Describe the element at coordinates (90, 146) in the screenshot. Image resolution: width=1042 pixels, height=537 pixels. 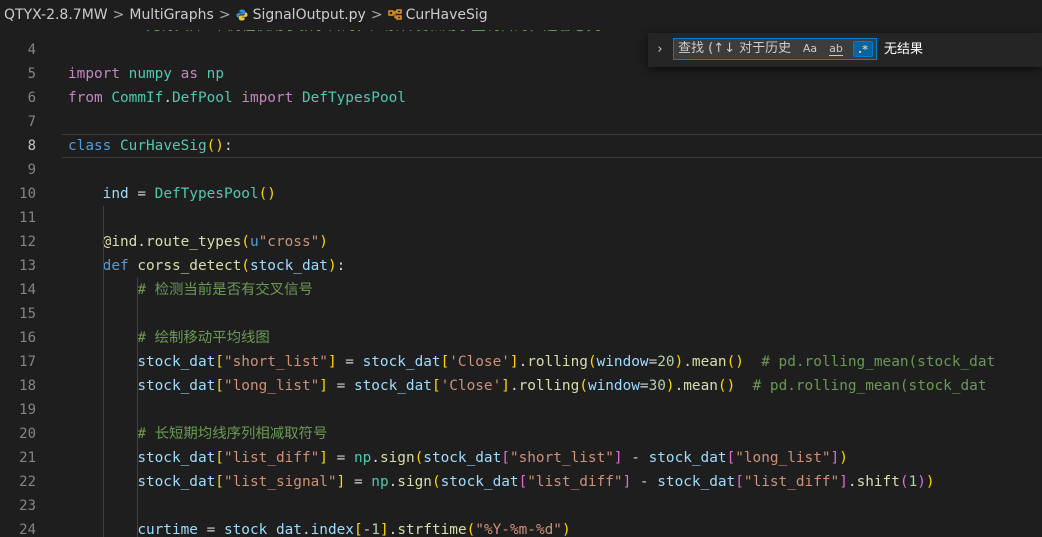
I see `code-token: class` at that location.